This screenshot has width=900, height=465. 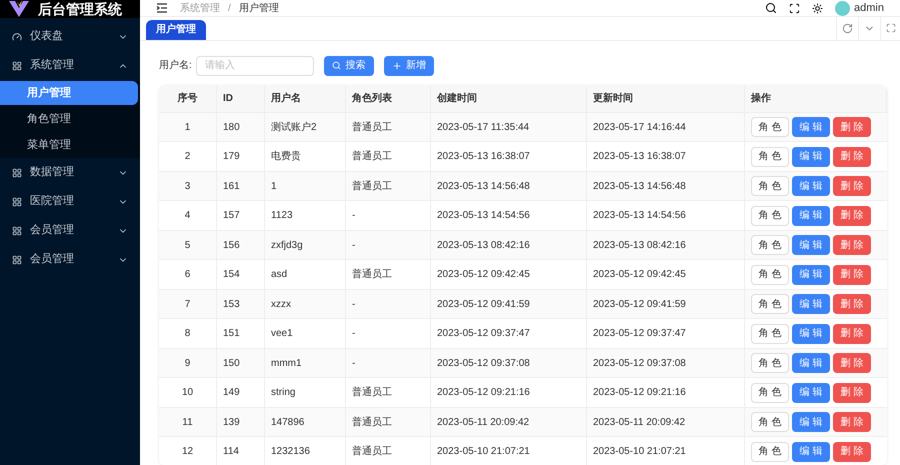 I want to click on maximize-icon, so click(x=891, y=28).